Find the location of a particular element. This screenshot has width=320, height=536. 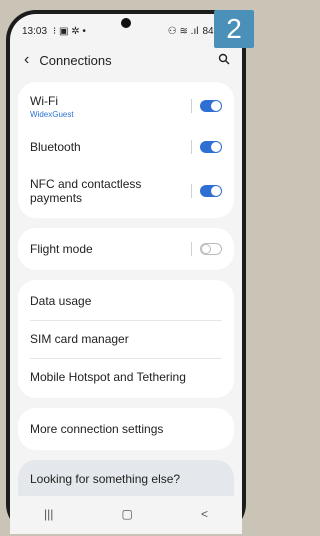

bluetooth-label: Bluetooth is located at coordinates (55, 147).